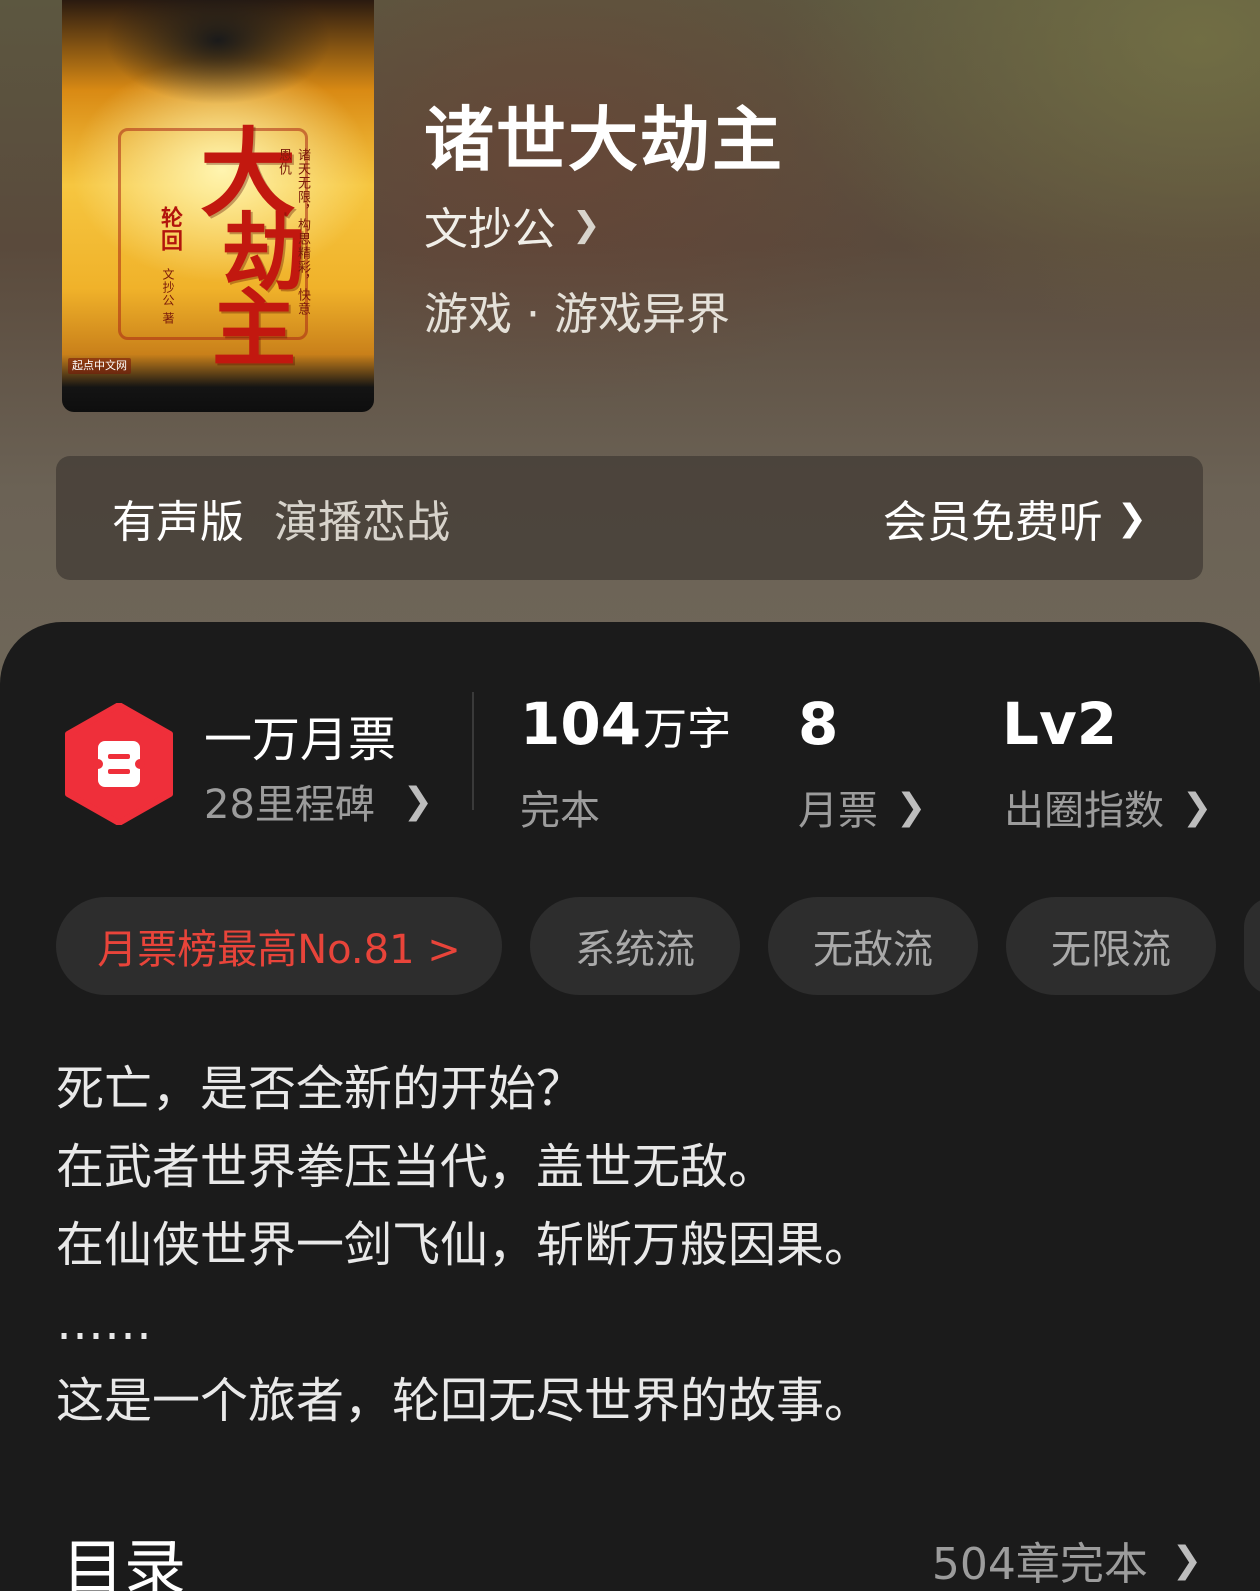  I want to click on toc-link: 504章完本 ❯, so click(1067, 1559).